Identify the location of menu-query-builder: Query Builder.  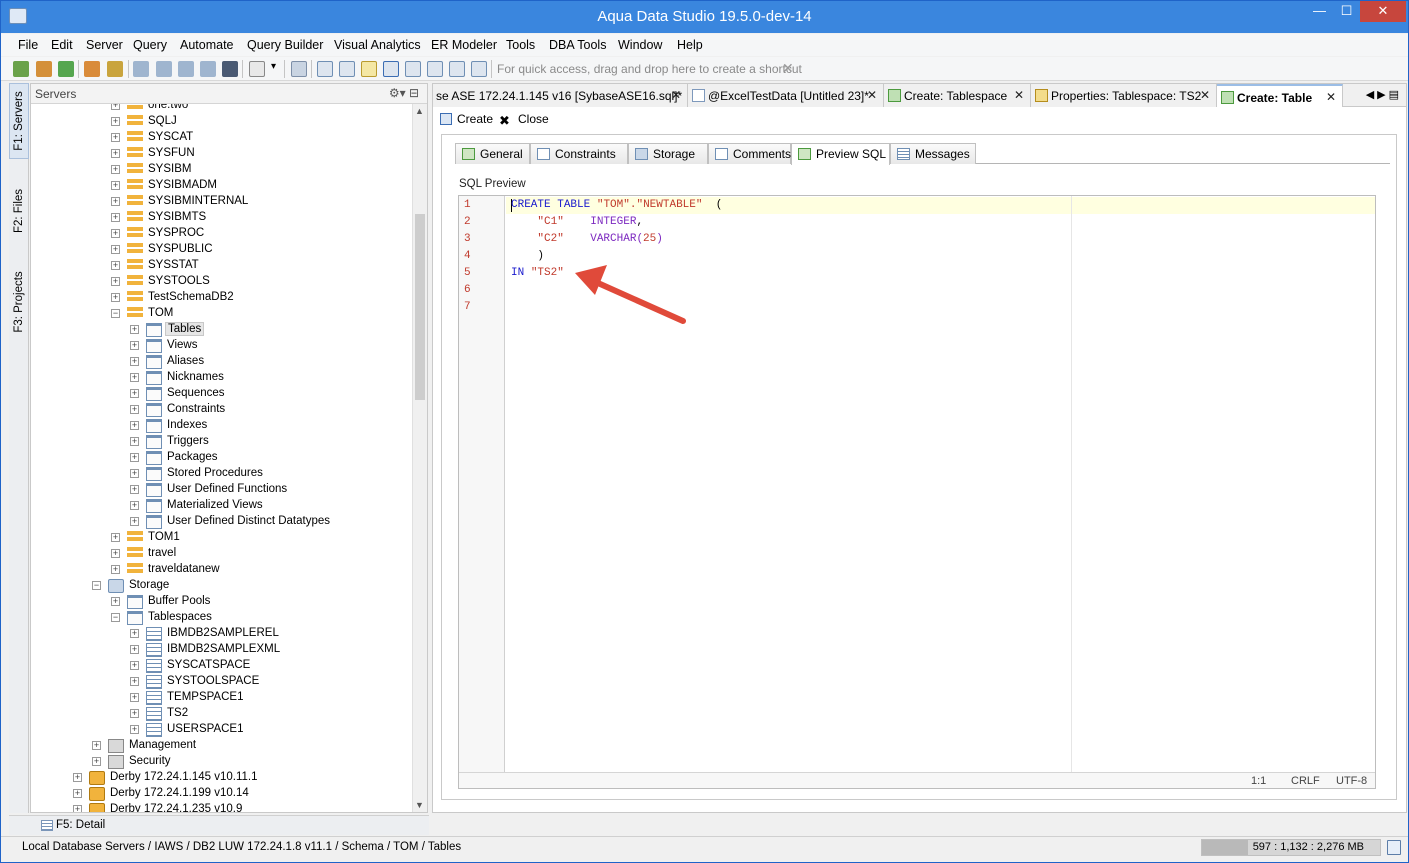
(285, 45).